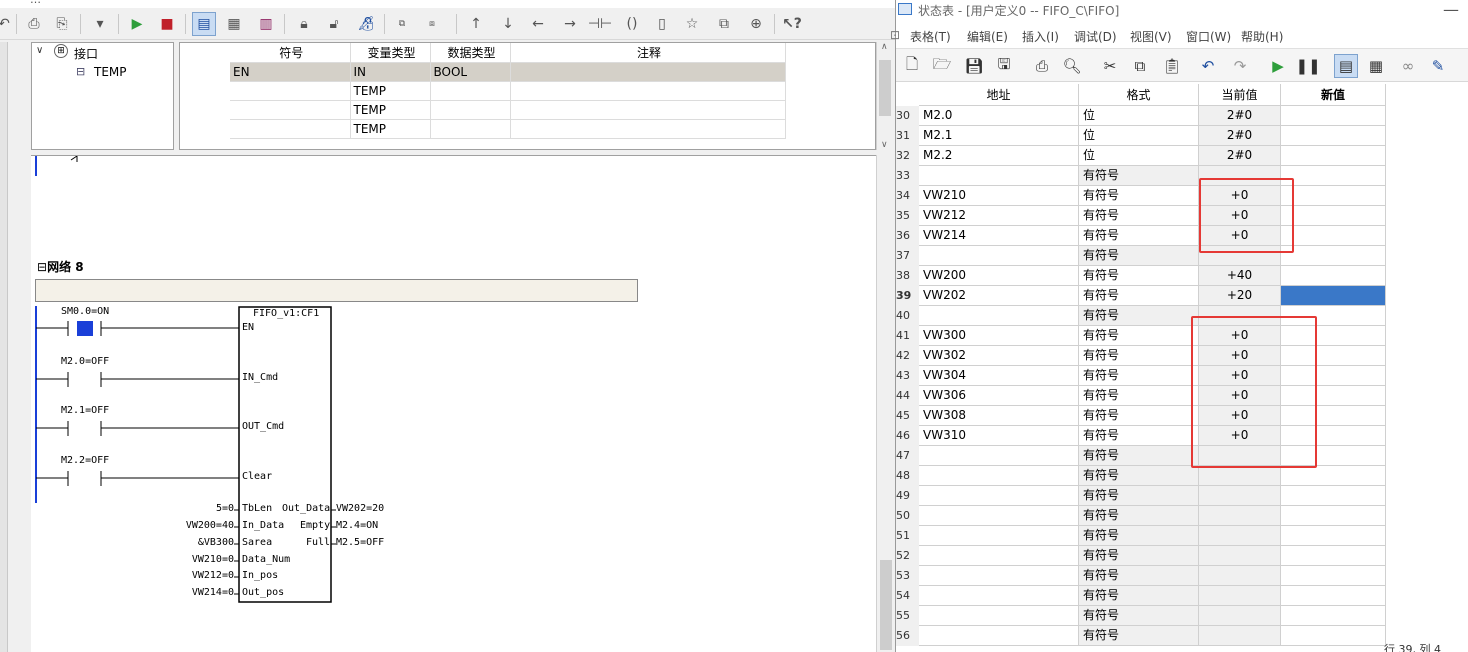  Describe the element at coordinates (1042, 66) in the screenshot. I see `print-icon: ⎙` at that location.